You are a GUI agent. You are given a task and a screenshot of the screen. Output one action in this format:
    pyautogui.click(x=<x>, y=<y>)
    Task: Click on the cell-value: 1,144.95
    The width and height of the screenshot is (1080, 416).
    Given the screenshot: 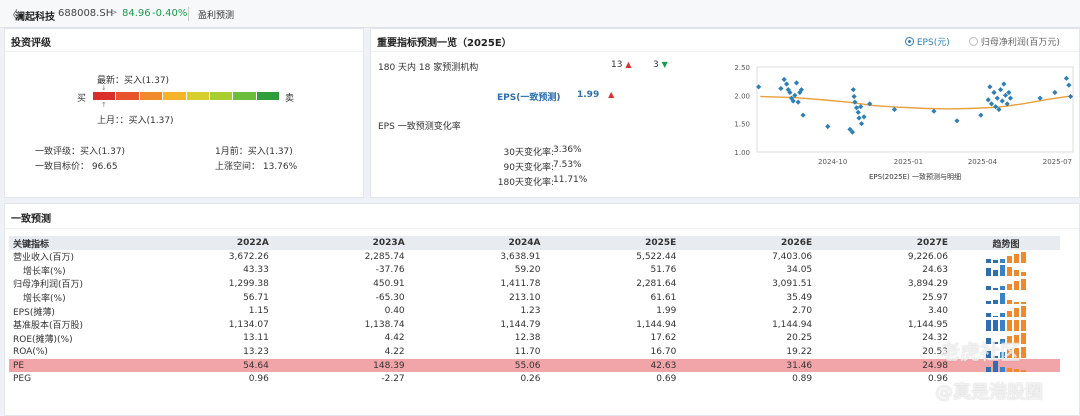 What is the action you would take?
    pyautogui.click(x=927, y=324)
    